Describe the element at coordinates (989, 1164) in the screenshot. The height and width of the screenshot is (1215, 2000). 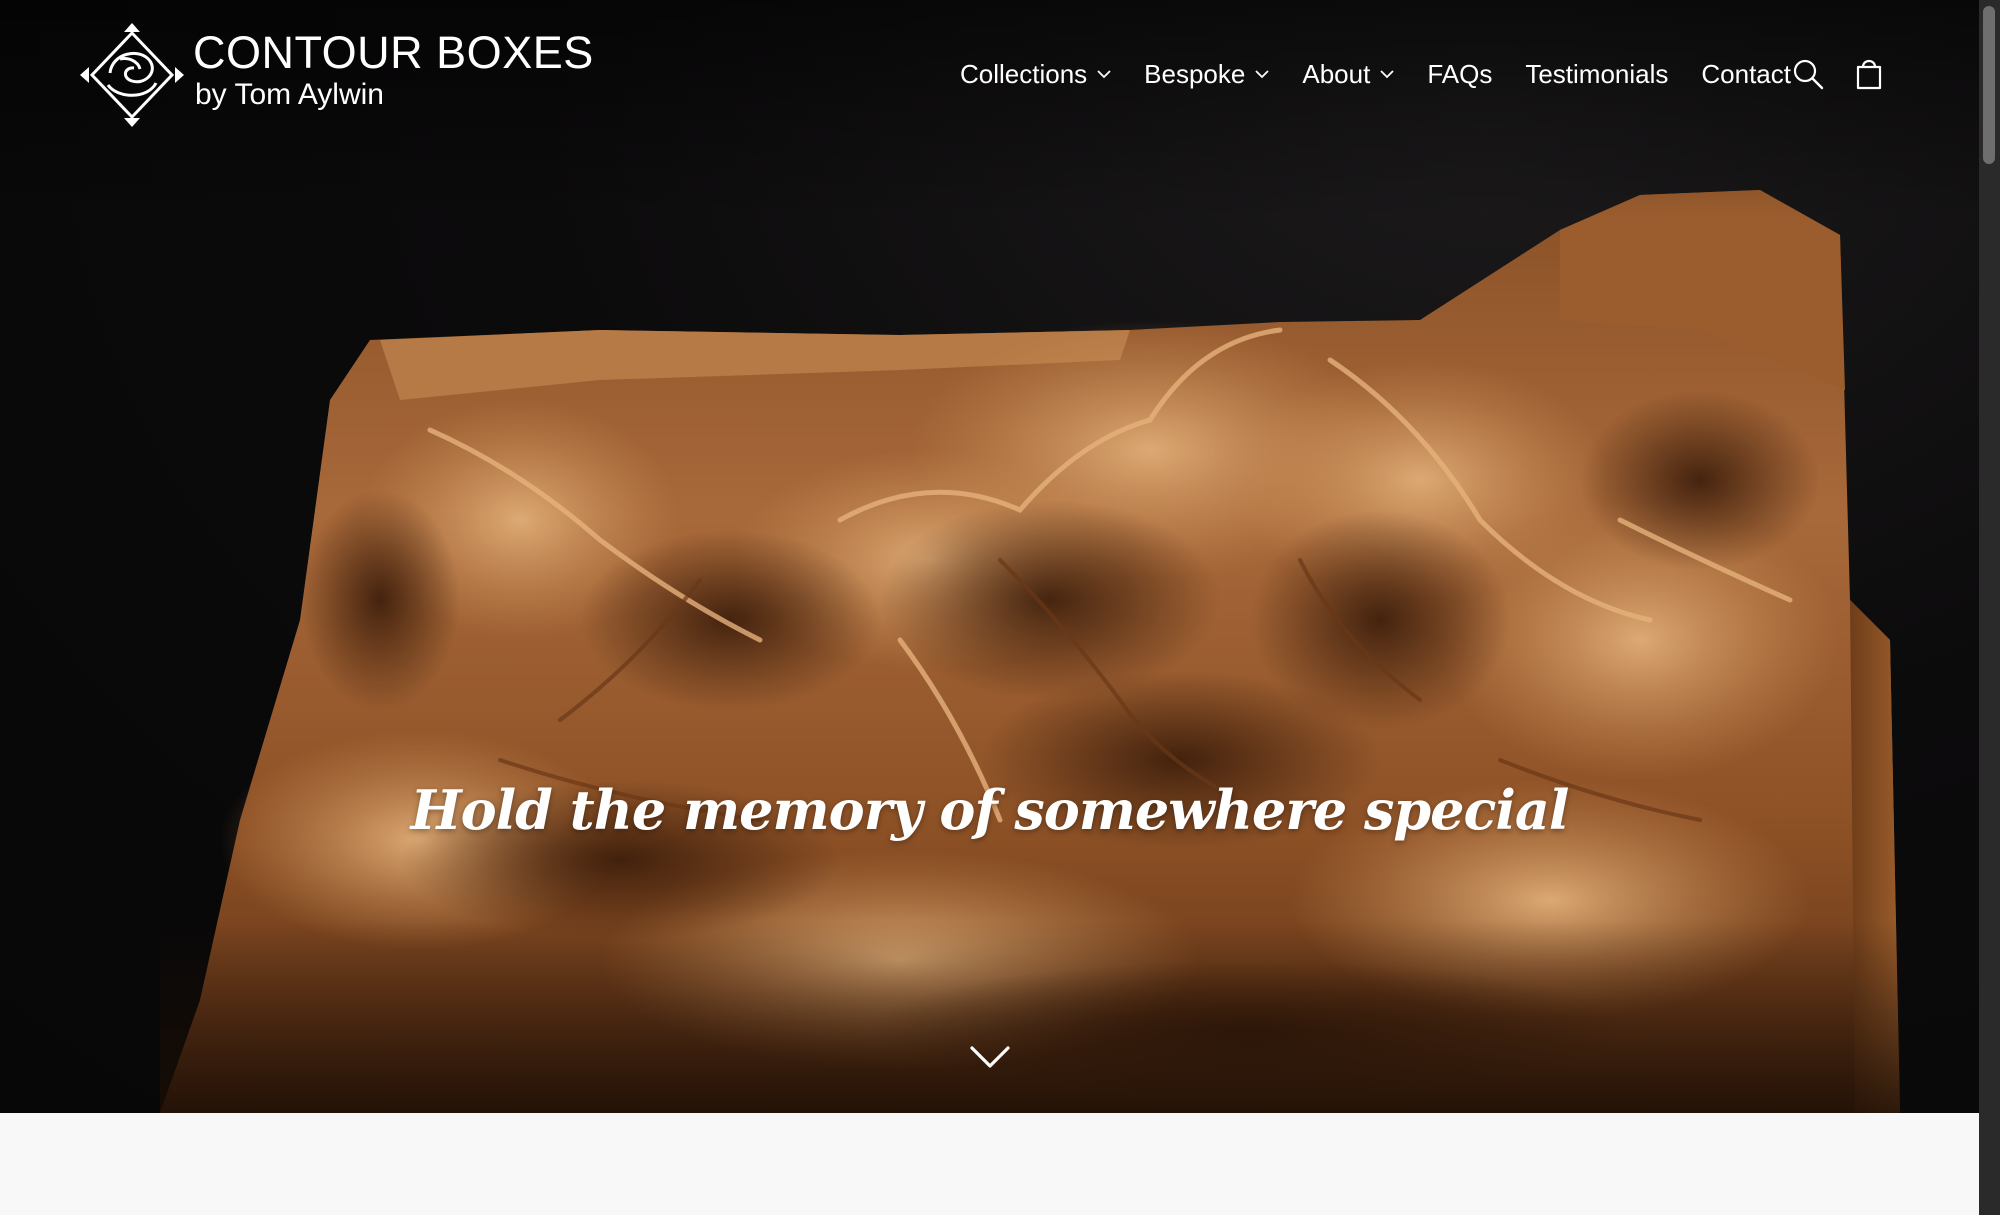
I see `next-section` at that location.